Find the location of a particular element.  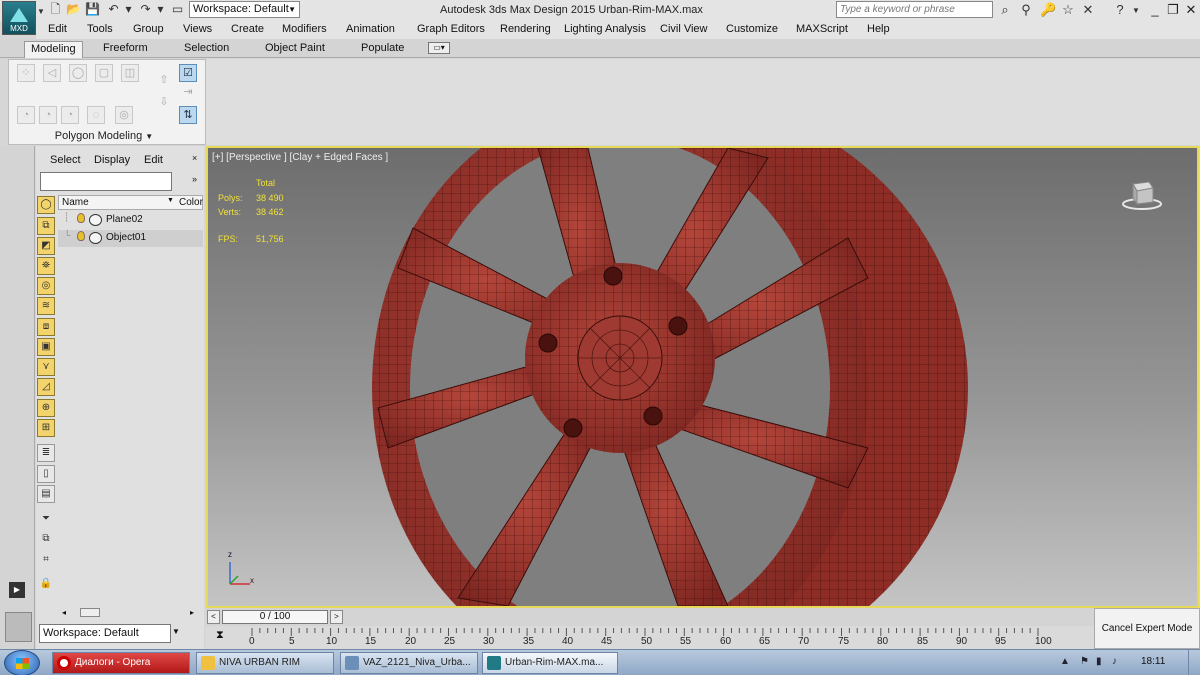

display-frozen-icon: ⊞ is located at coordinates (46, 428).